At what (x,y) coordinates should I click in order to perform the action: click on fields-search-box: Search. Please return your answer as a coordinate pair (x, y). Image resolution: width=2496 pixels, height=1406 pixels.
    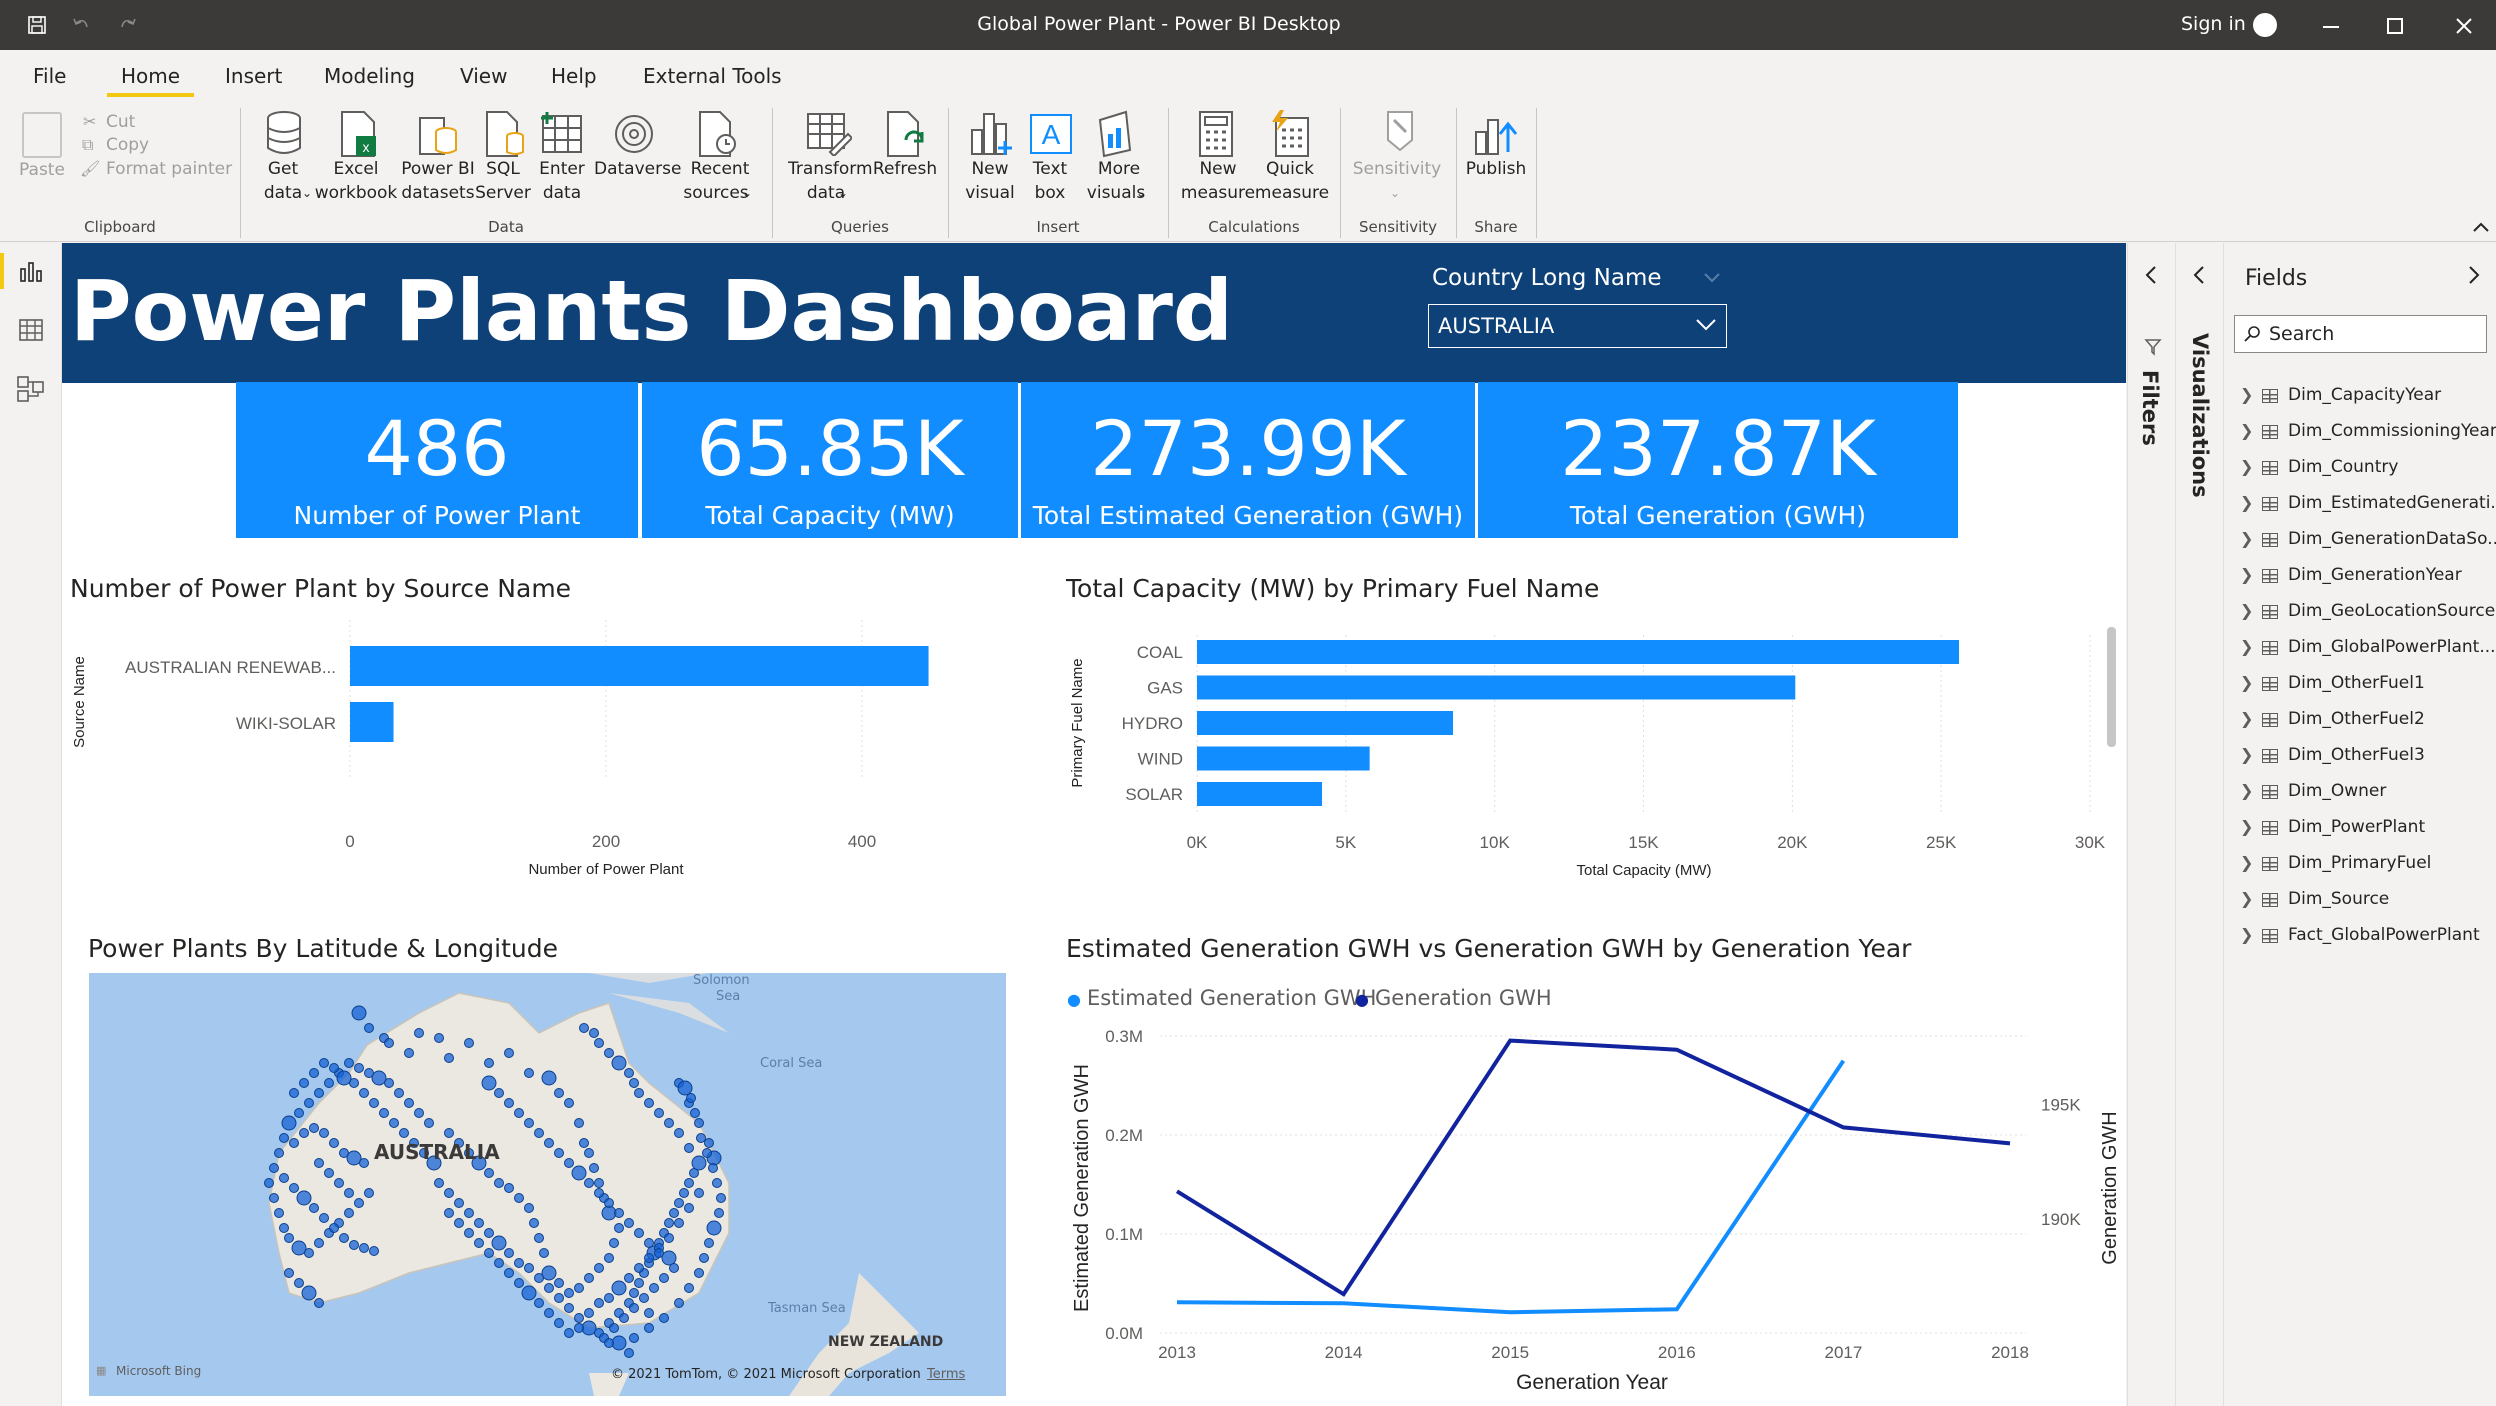
    Looking at the image, I should click on (2360, 334).